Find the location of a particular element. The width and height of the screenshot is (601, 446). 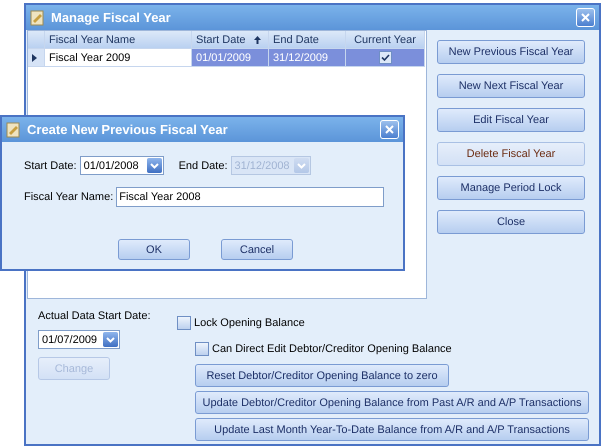

name-input-field: Fiscal Year 2008 is located at coordinates (250, 197).